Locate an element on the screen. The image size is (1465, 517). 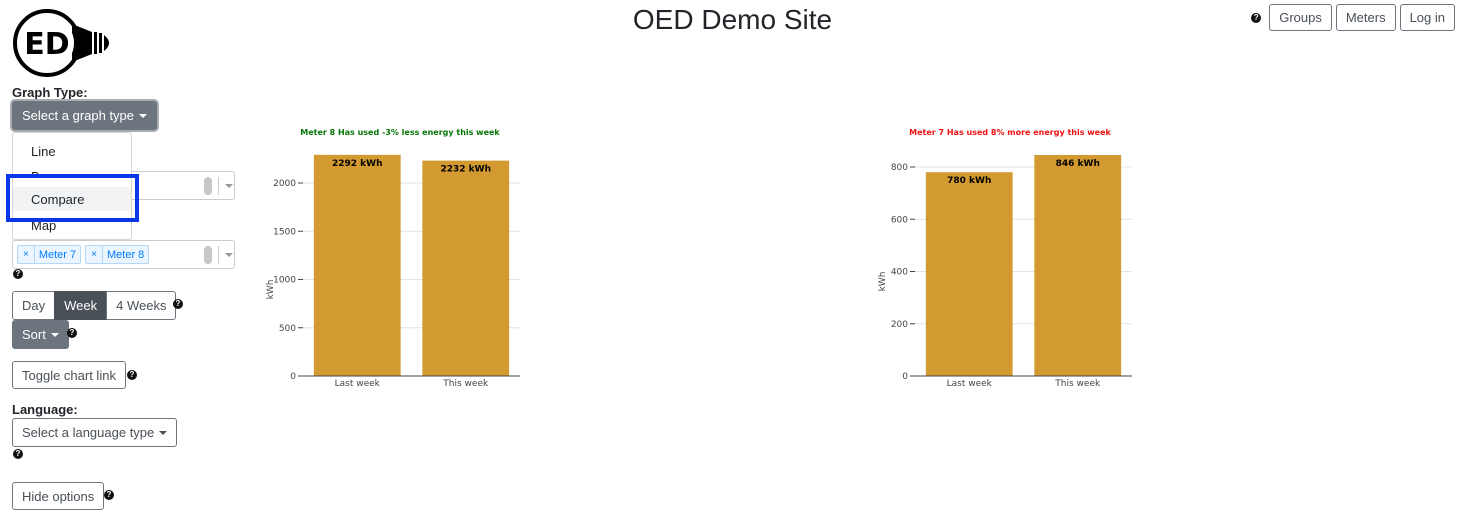
meter-tag: × Meter 7 is located at coordinates (49, 254).